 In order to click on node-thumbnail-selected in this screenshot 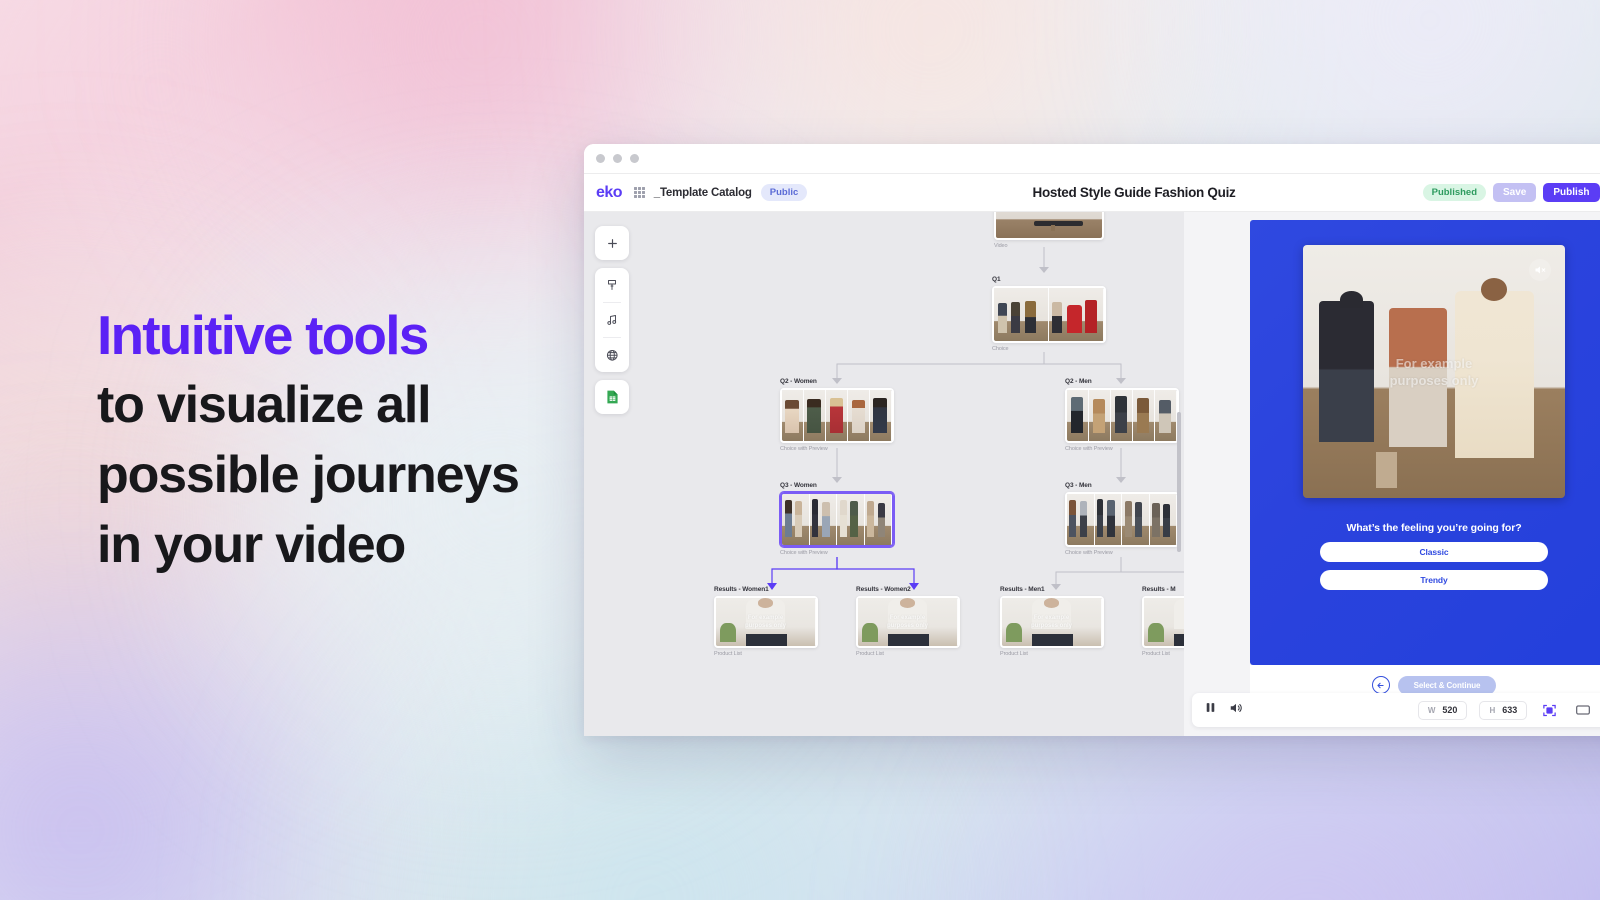, I will do `click(837, 519)`.